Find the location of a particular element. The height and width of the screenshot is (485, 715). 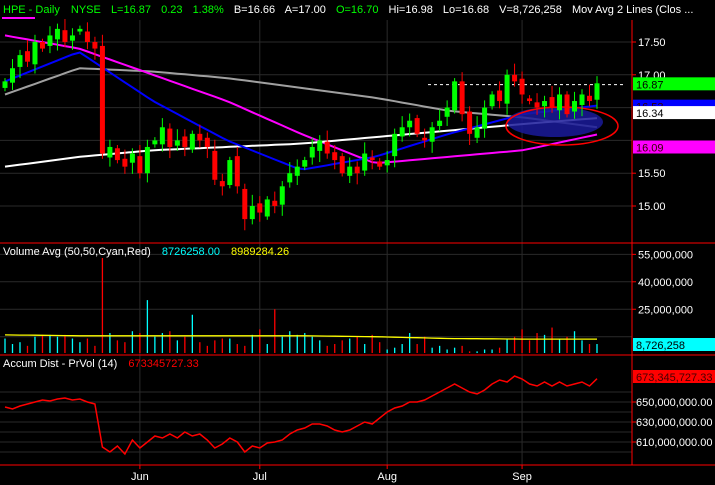

volume: V=8,726,258 is located at coordinates (530, 10).